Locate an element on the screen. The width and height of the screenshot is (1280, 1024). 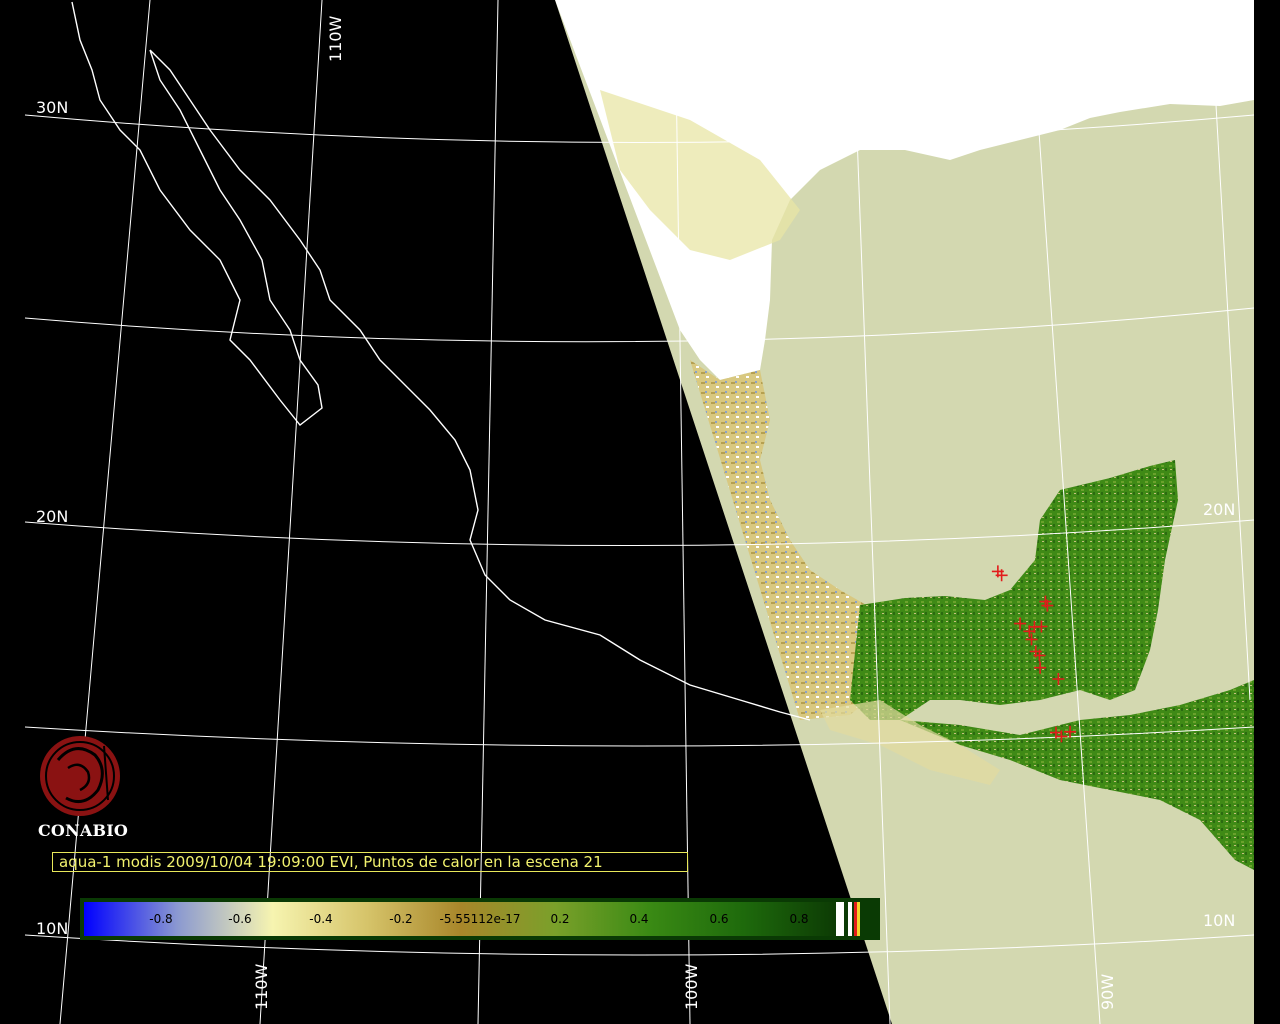
colorbar-white-band is located at coordinates (840, 919).